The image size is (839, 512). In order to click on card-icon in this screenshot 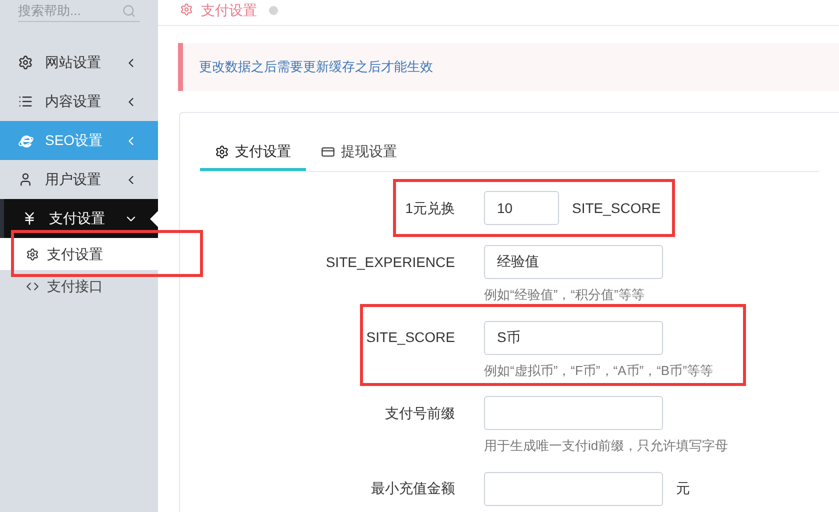, I will do `click(328, 151)`.